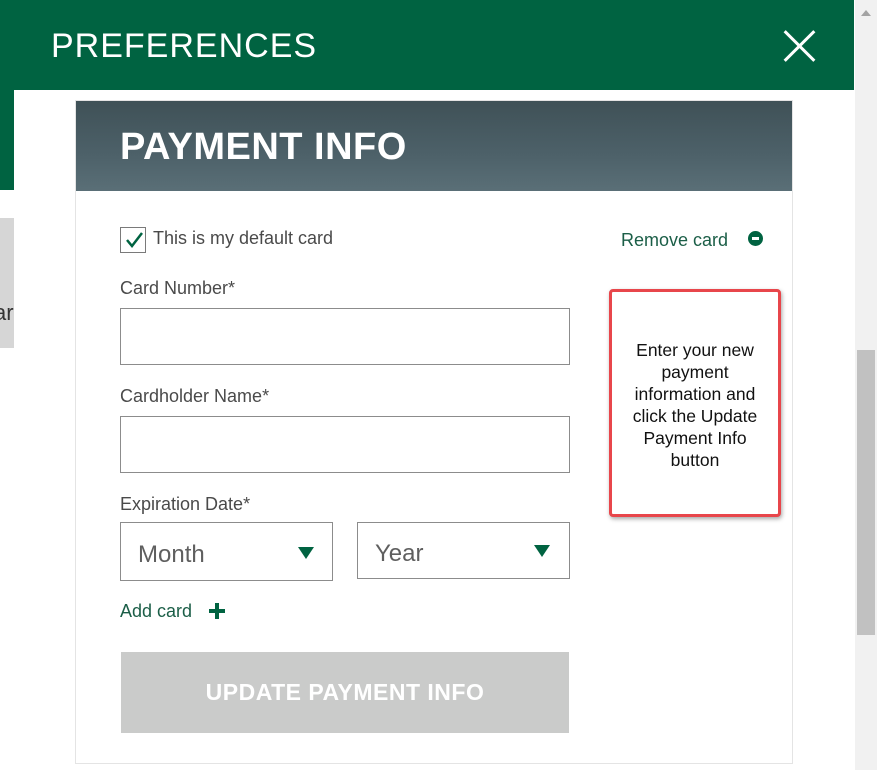  I want to click on plus-icon, so click(217, 611).